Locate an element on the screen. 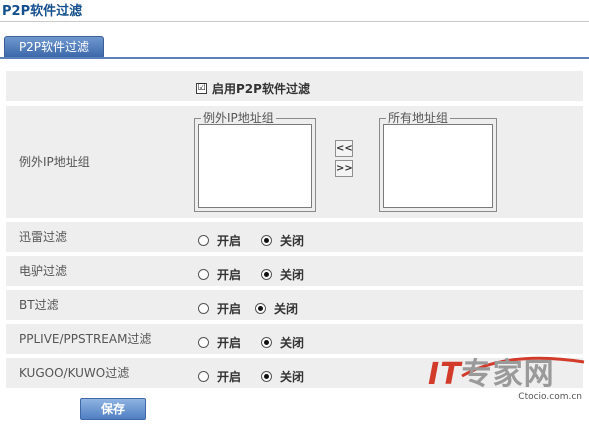 This screenshot has height=424, width=589. watermark-url: Ctocio.com.cn is located at coordinates (550, 397).